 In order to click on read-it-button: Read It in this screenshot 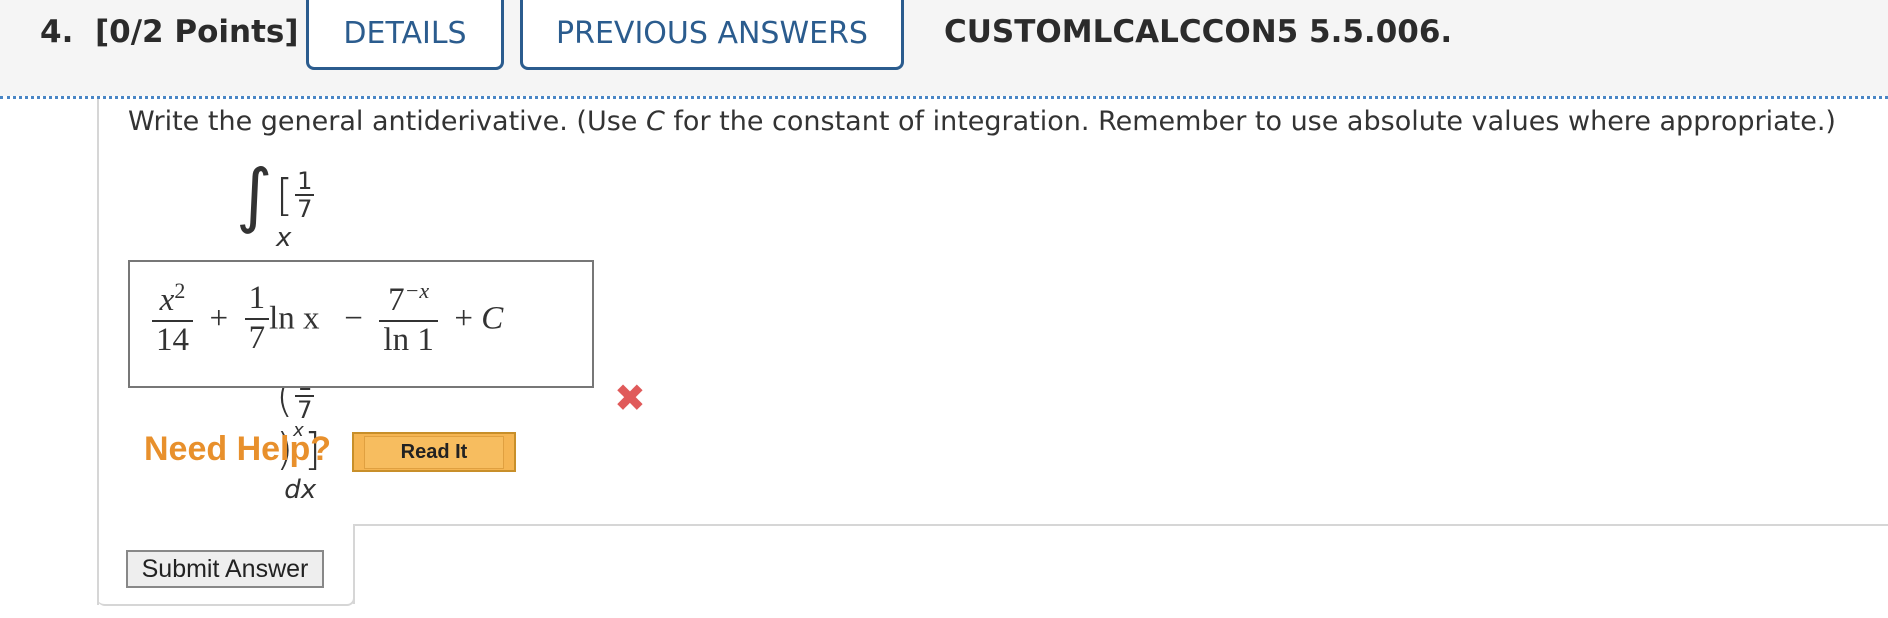, I will do `click(434, 452)`.